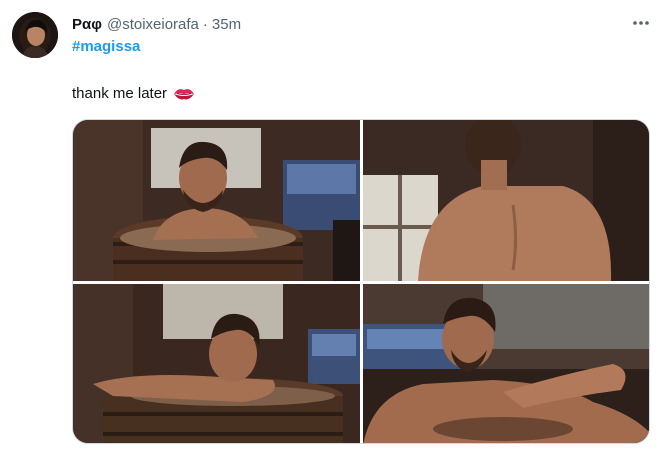 The width and height of the screenshot is (668, 452). I want to click on kiss-mark-icon, so click(184, 93).